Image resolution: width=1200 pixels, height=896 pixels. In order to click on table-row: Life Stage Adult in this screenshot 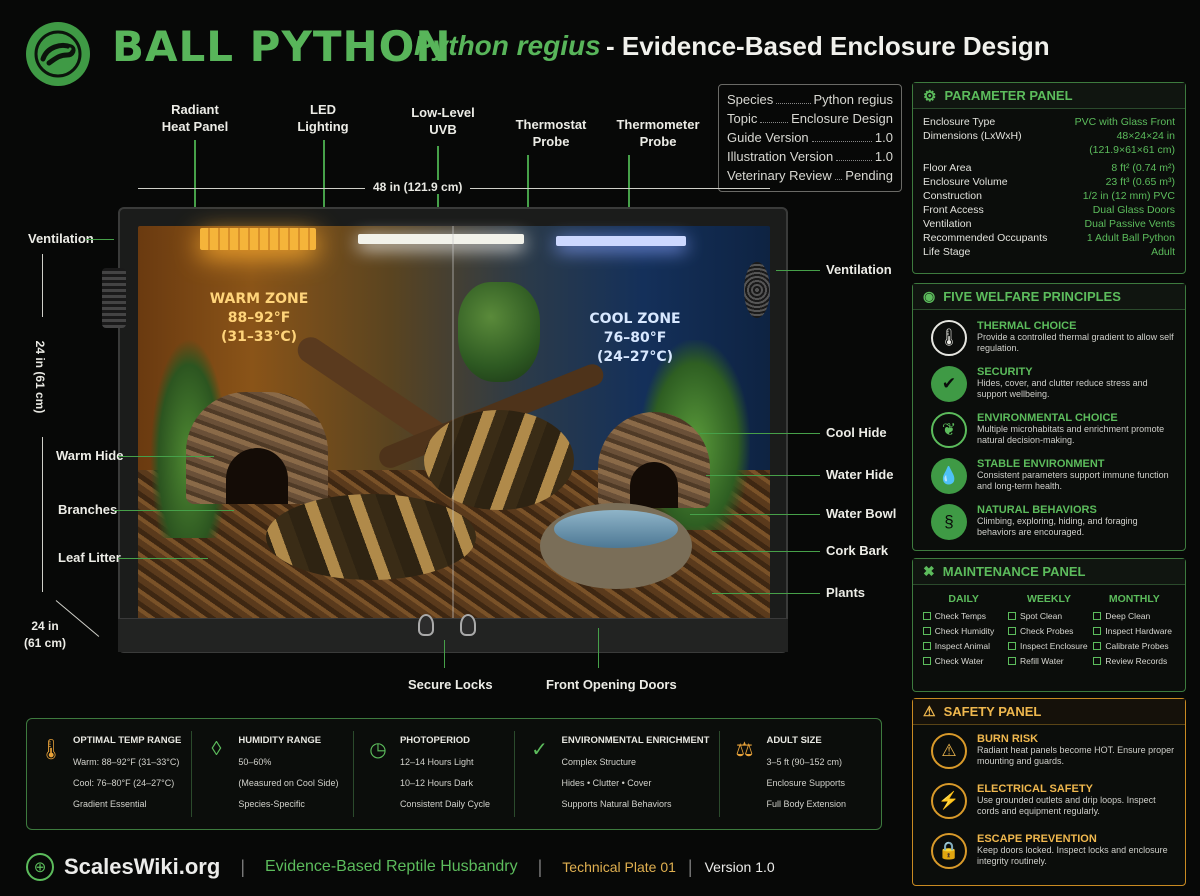, I will do `click(1049, 252)`.